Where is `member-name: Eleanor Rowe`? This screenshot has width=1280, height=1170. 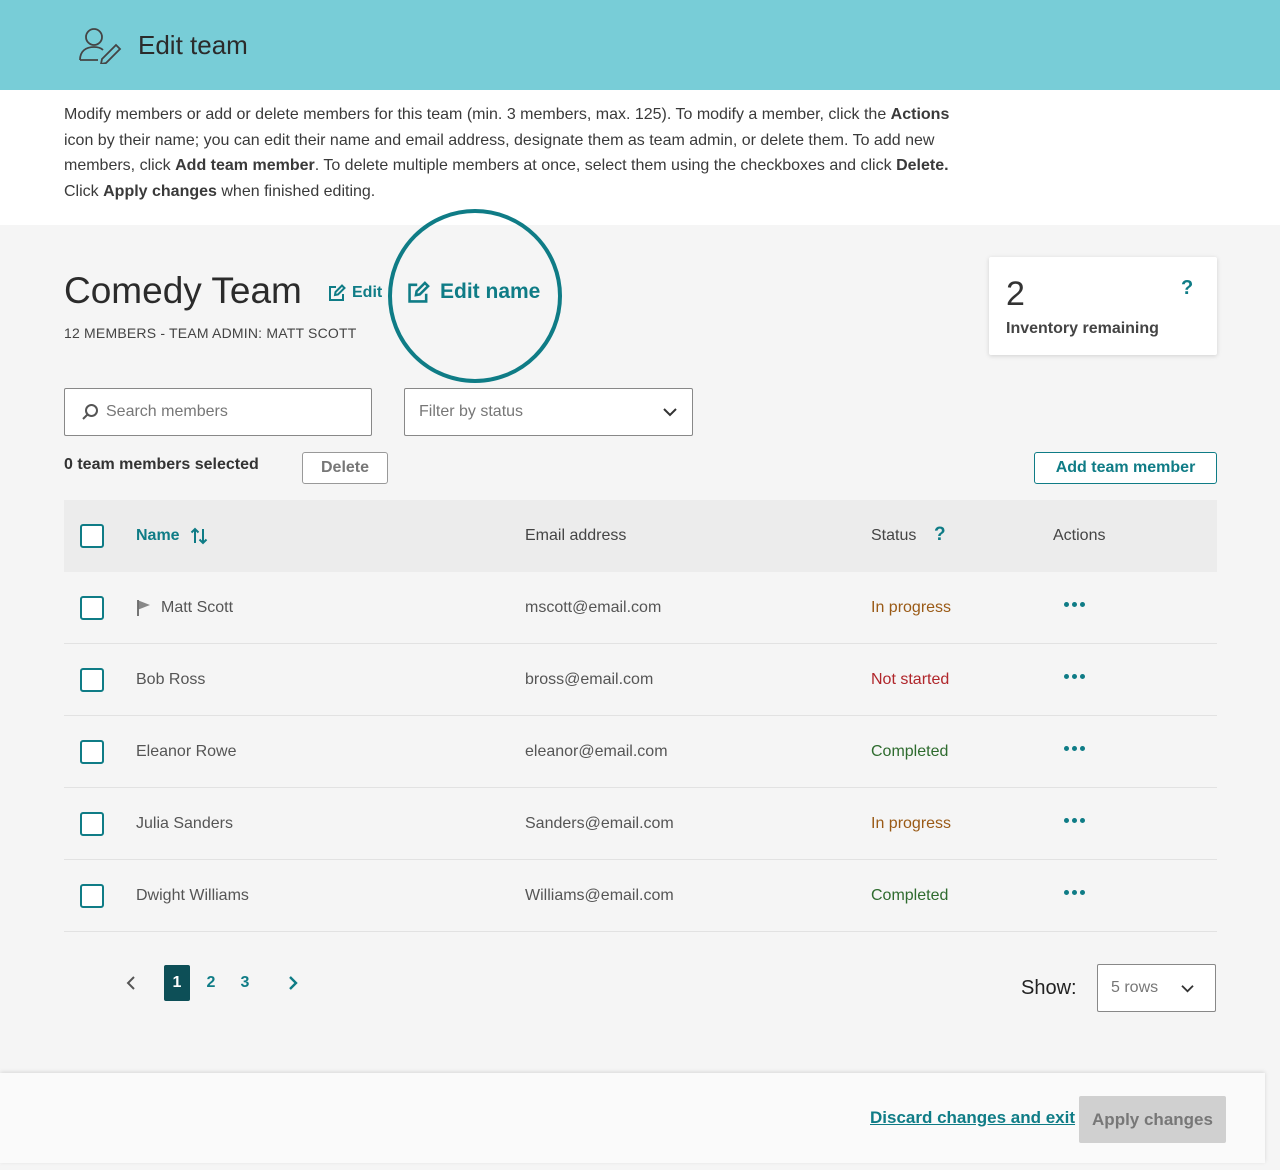 member-name: Eleanor Rowe is located at coordinates (186, 752).